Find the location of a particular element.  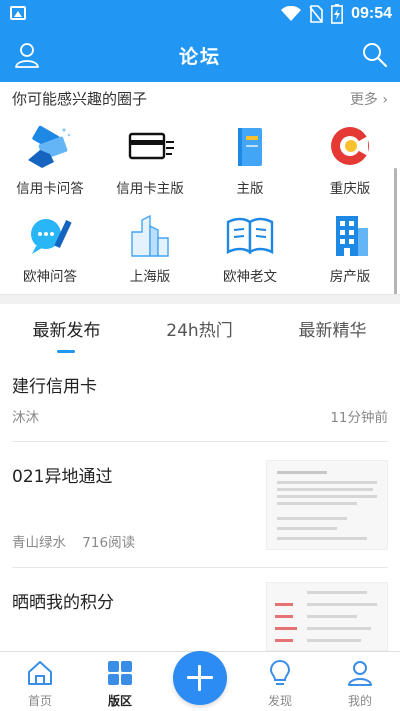

post-author: 青山绿水 is located at coordinates (39, 543).